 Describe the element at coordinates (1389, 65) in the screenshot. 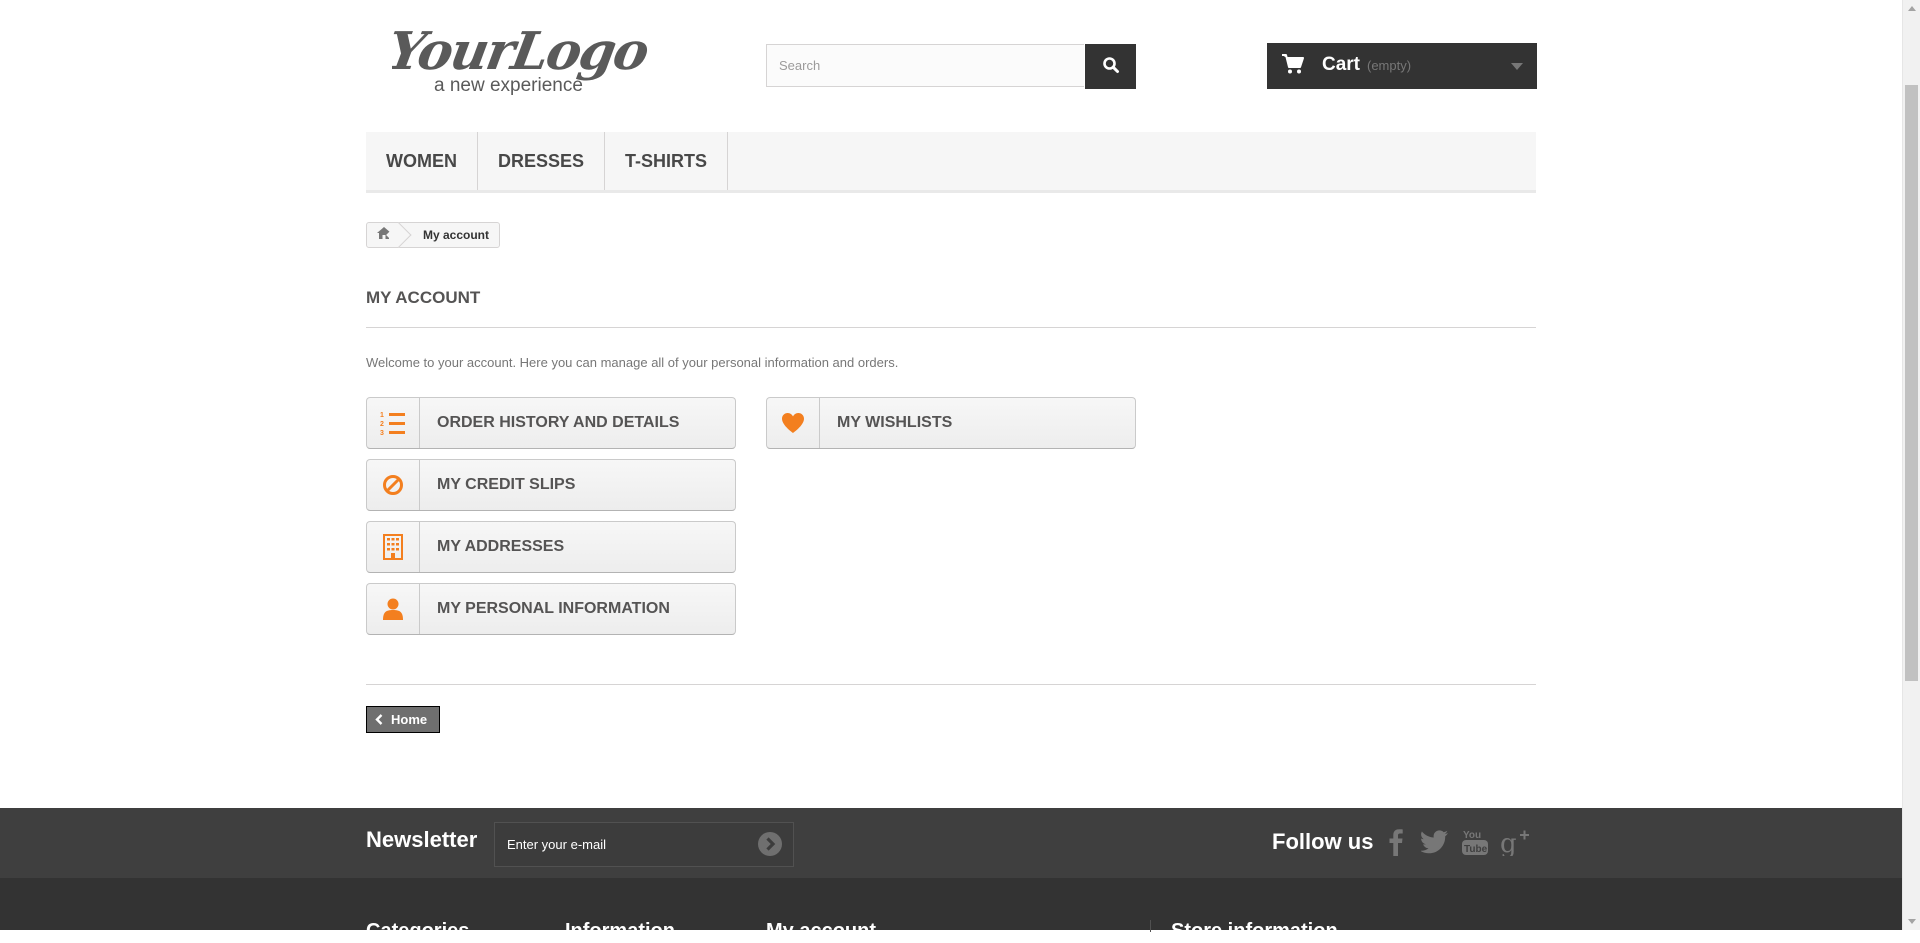

I see `cart-status: (empty)` at that location.